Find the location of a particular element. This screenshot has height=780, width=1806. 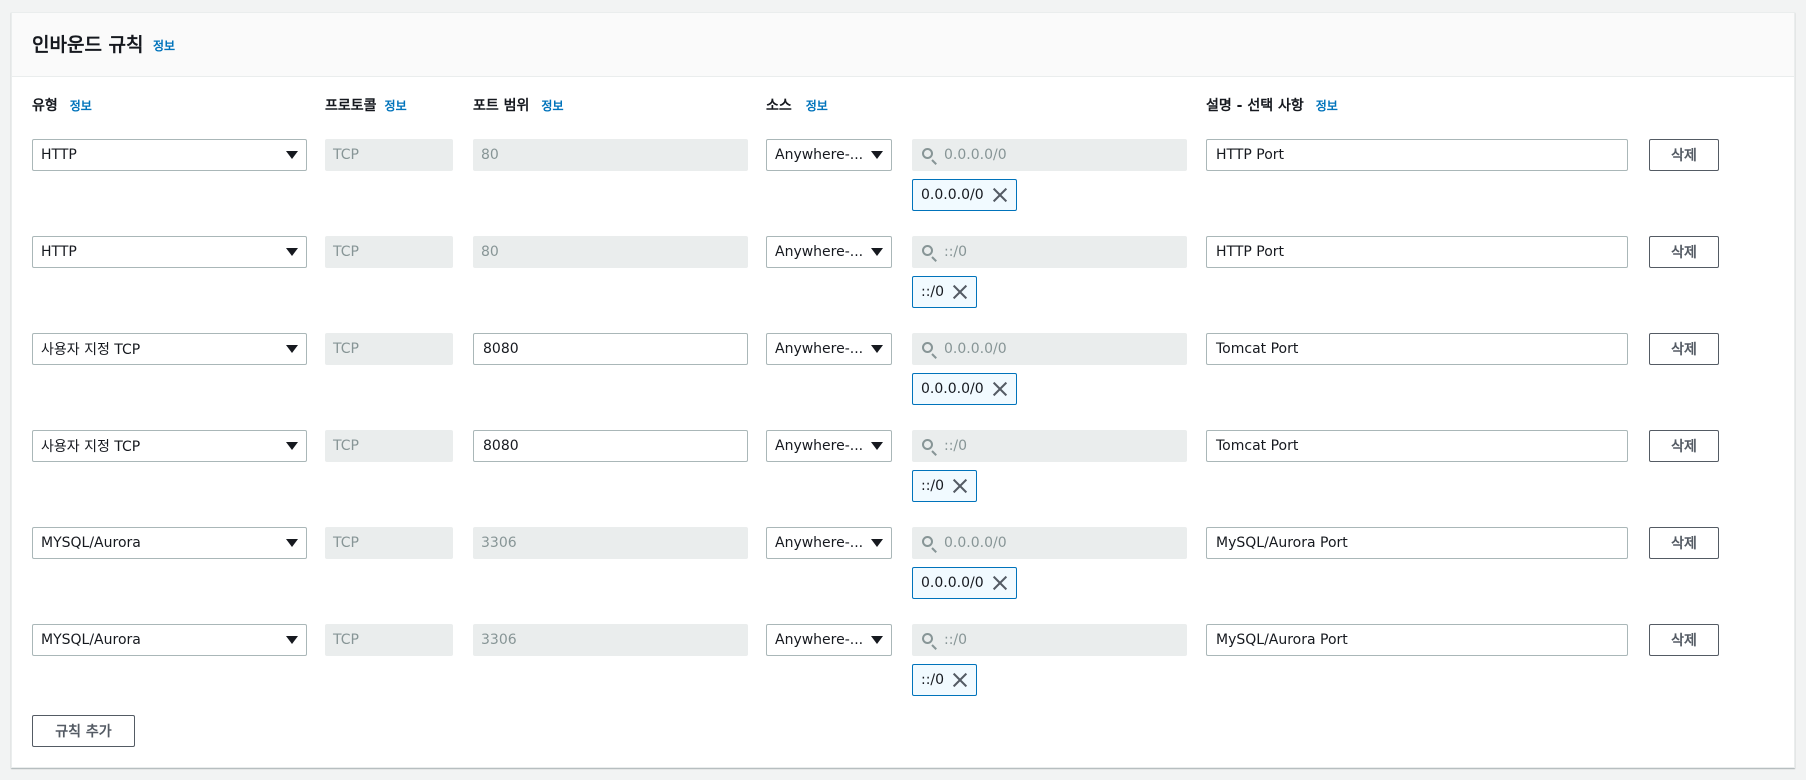

column-header-port-range: 포트 범위 정보 is located at coordinates (518, 105).